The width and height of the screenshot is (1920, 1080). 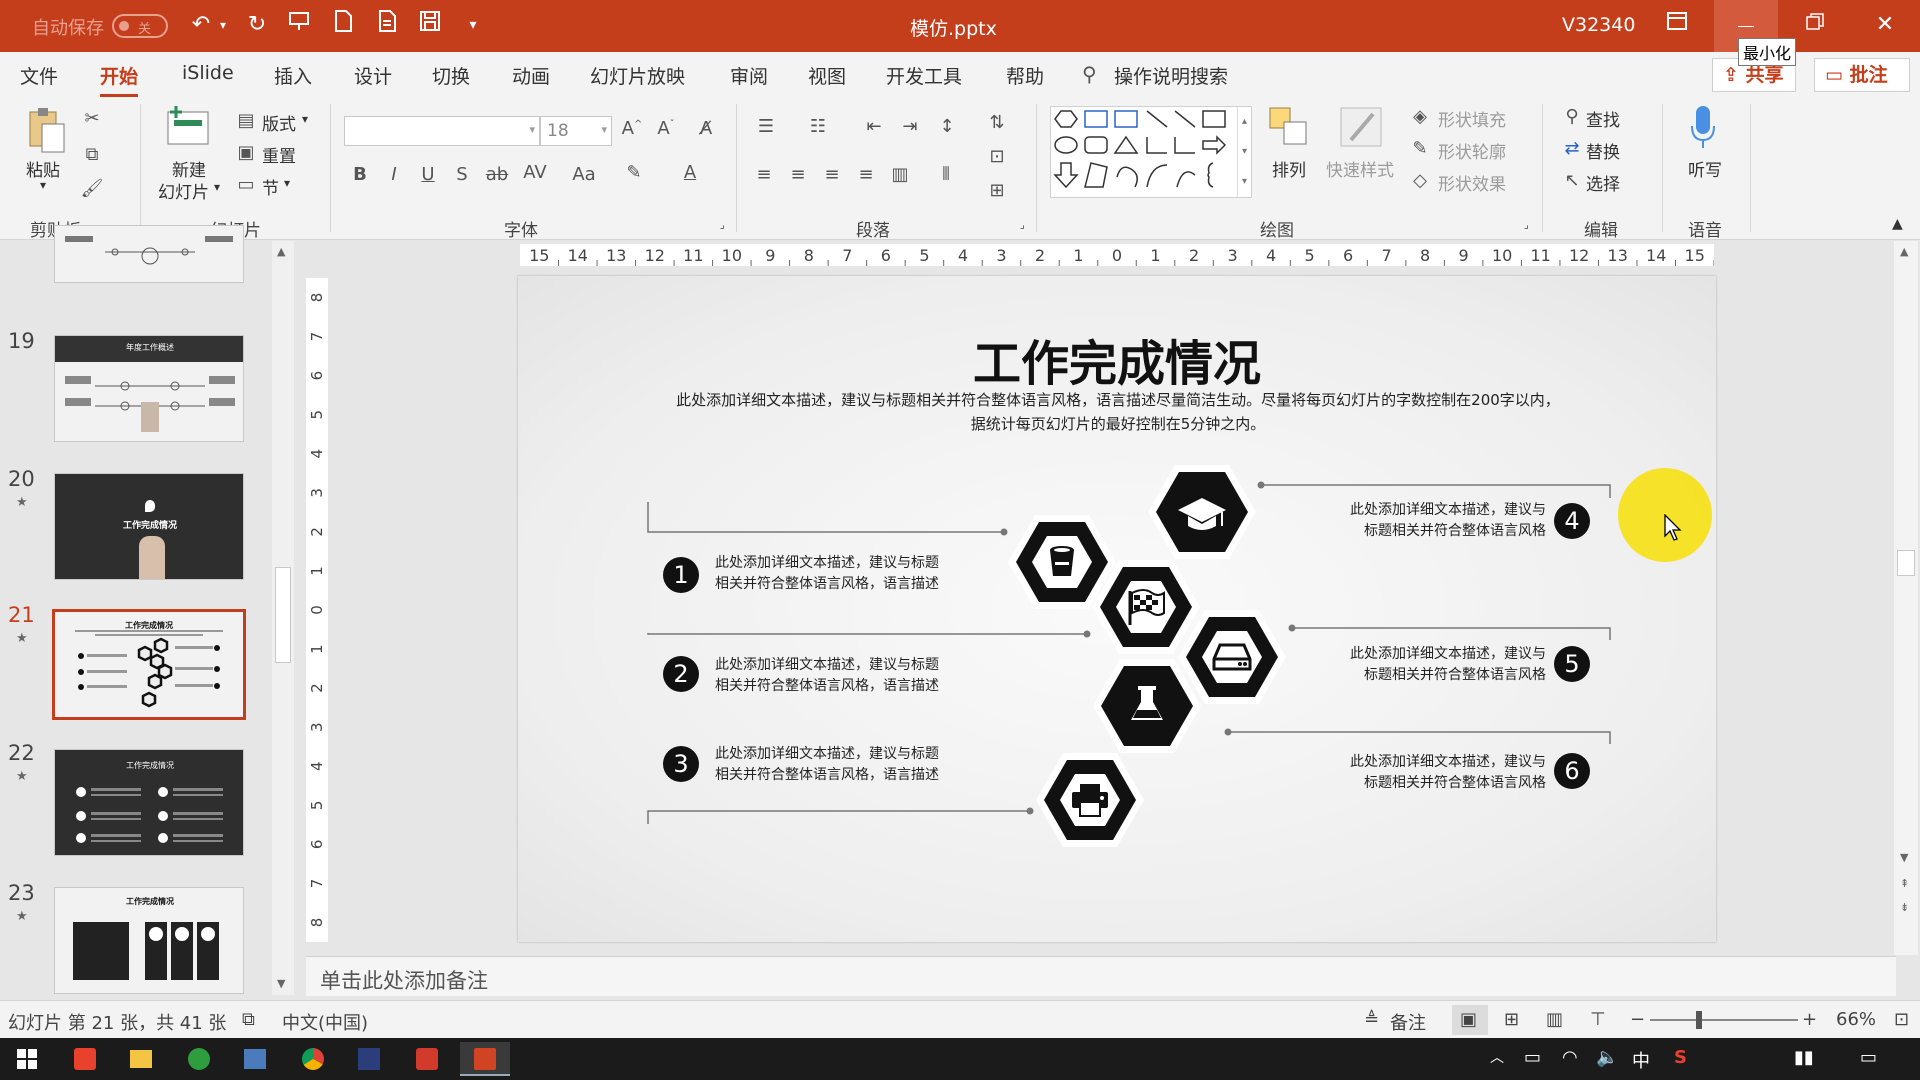 I want to click on tab-design: 设计, so click(x=373, y=75).